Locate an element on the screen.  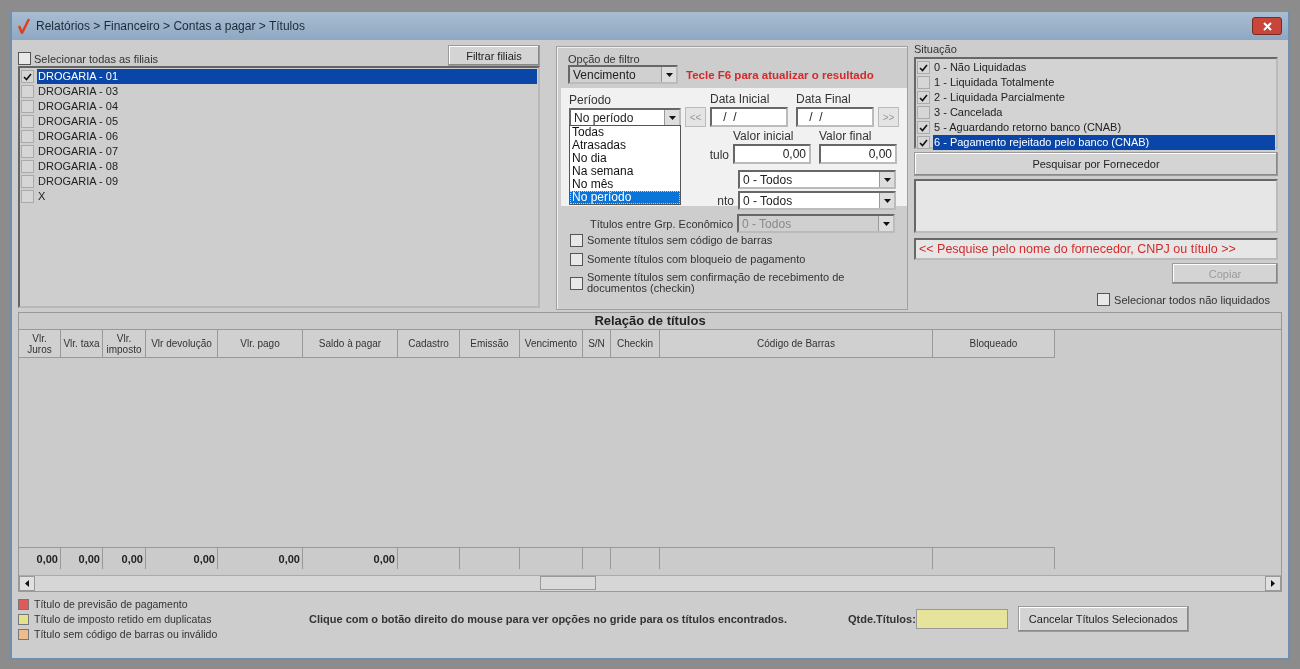
cancel-titles-button: Cancelar Títulos Selecionados is located at coordinates (1103, 619).